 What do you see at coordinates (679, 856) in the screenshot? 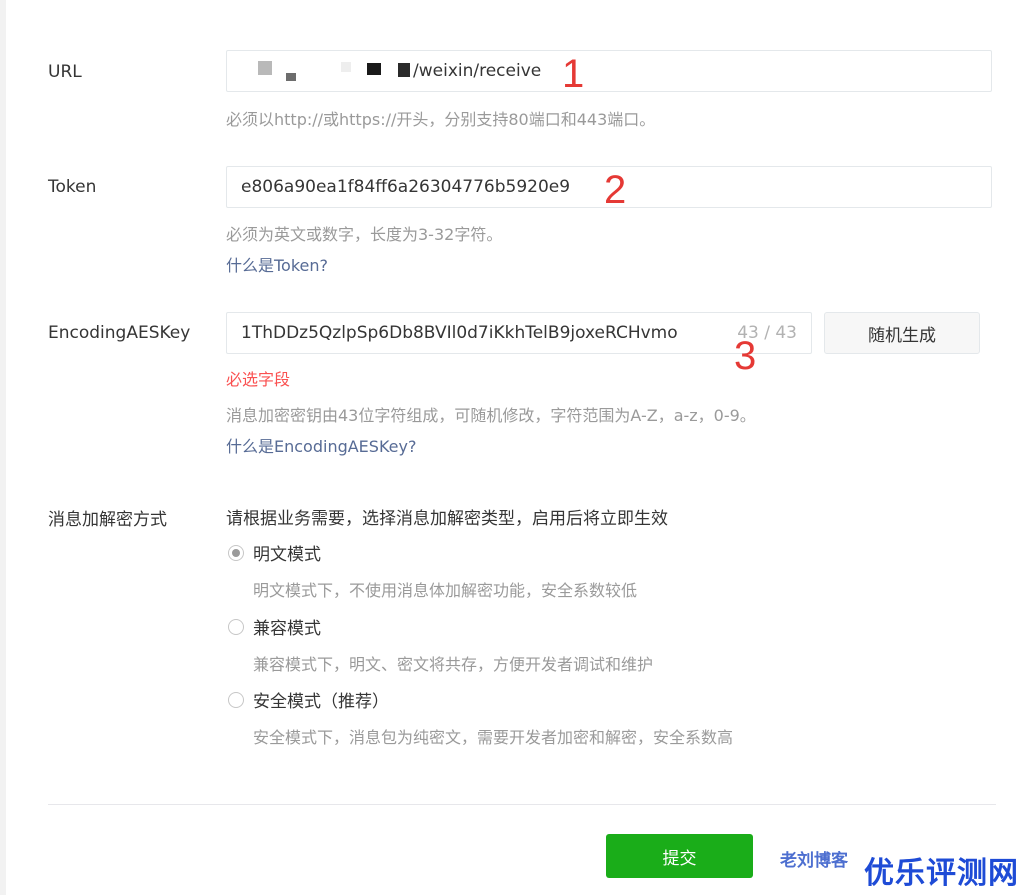
I see `submit-button: 提交` at bounding box center [679, 856].